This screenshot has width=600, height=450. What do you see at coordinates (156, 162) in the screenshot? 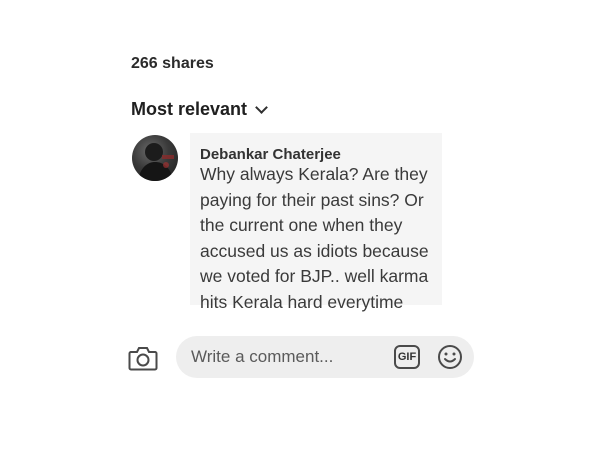
I see `avatar-image` at bounding box center [156, 162].